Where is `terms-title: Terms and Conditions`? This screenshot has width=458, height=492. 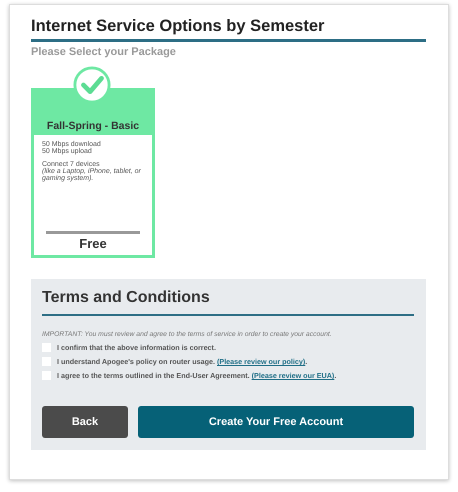
terms-title: Terms and Conditions is located at coordinates (228, 302).